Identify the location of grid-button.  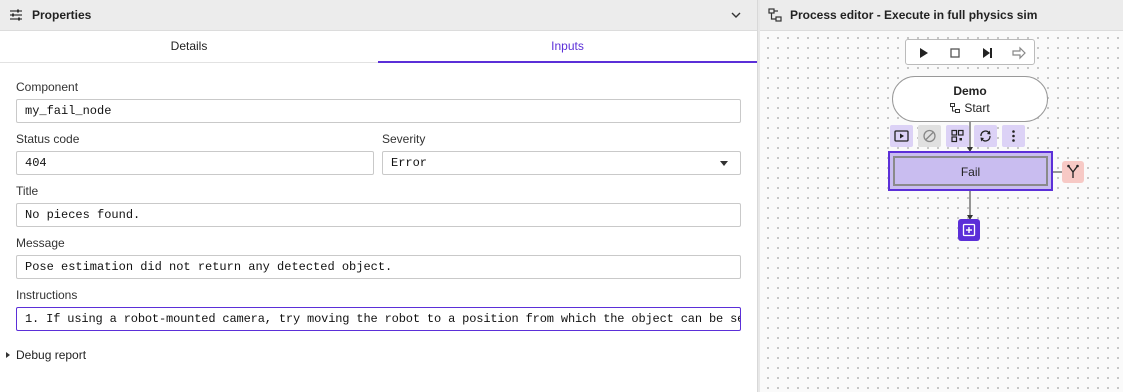
(957, 136).